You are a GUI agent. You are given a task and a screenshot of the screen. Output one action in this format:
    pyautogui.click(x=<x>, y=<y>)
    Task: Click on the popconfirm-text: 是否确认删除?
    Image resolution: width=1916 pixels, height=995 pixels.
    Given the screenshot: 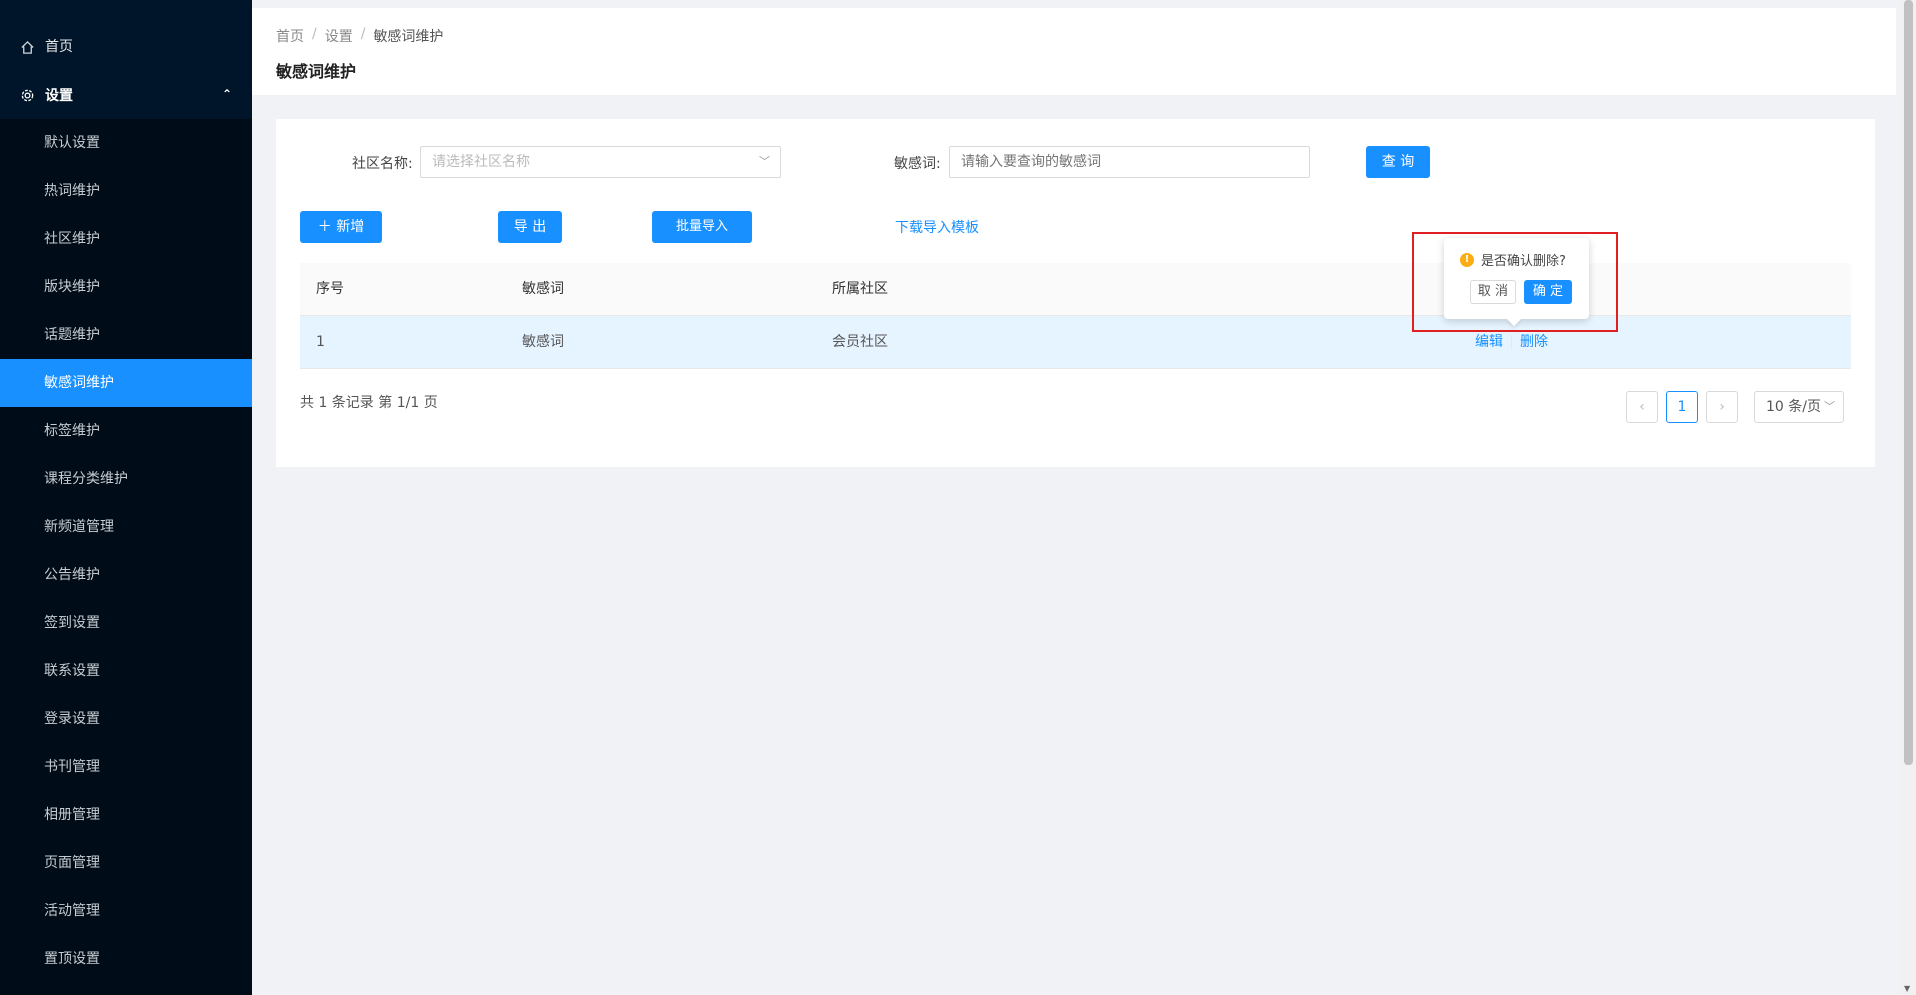 What is the action you would take?
    pyautogui.click(x=1523, y=261)
    